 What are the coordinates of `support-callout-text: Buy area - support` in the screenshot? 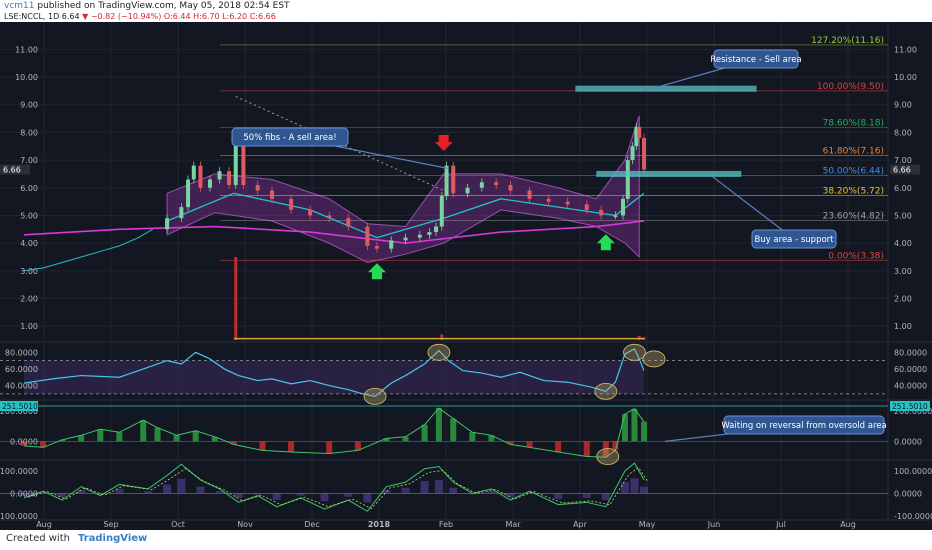 It's located at (794, 240).